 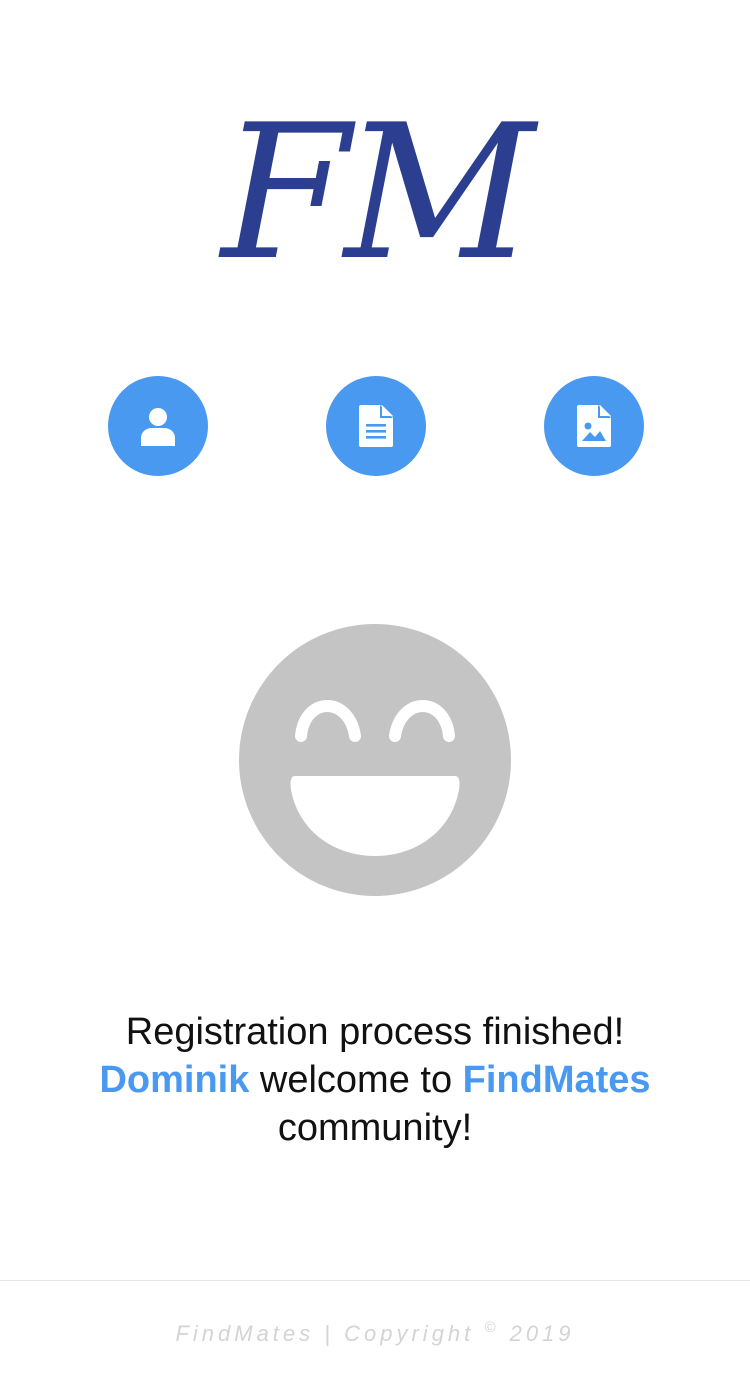 What do you see at coordinates (556, 1080) in the screenshot?
I see `brand-name: FindMates` at bounding box center [556, 1080].